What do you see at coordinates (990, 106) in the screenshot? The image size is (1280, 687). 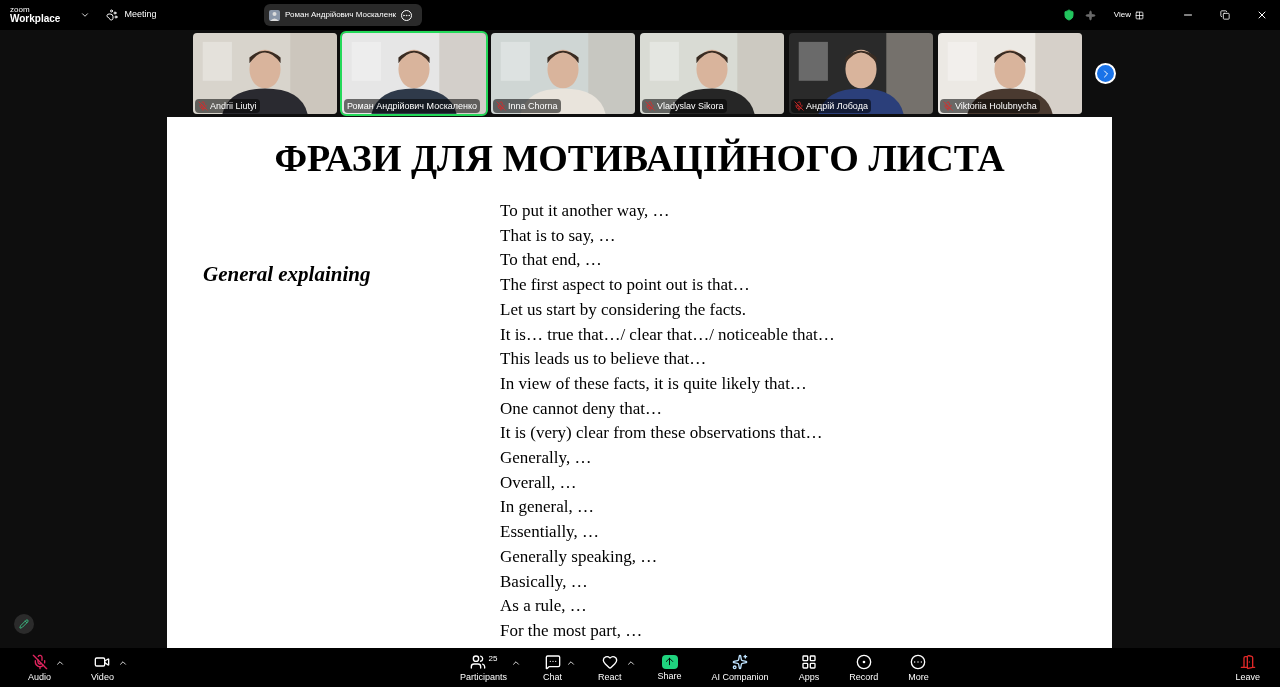 I see `name-label: Viktoriia Holubnycha` at bounding box center [990, 106].